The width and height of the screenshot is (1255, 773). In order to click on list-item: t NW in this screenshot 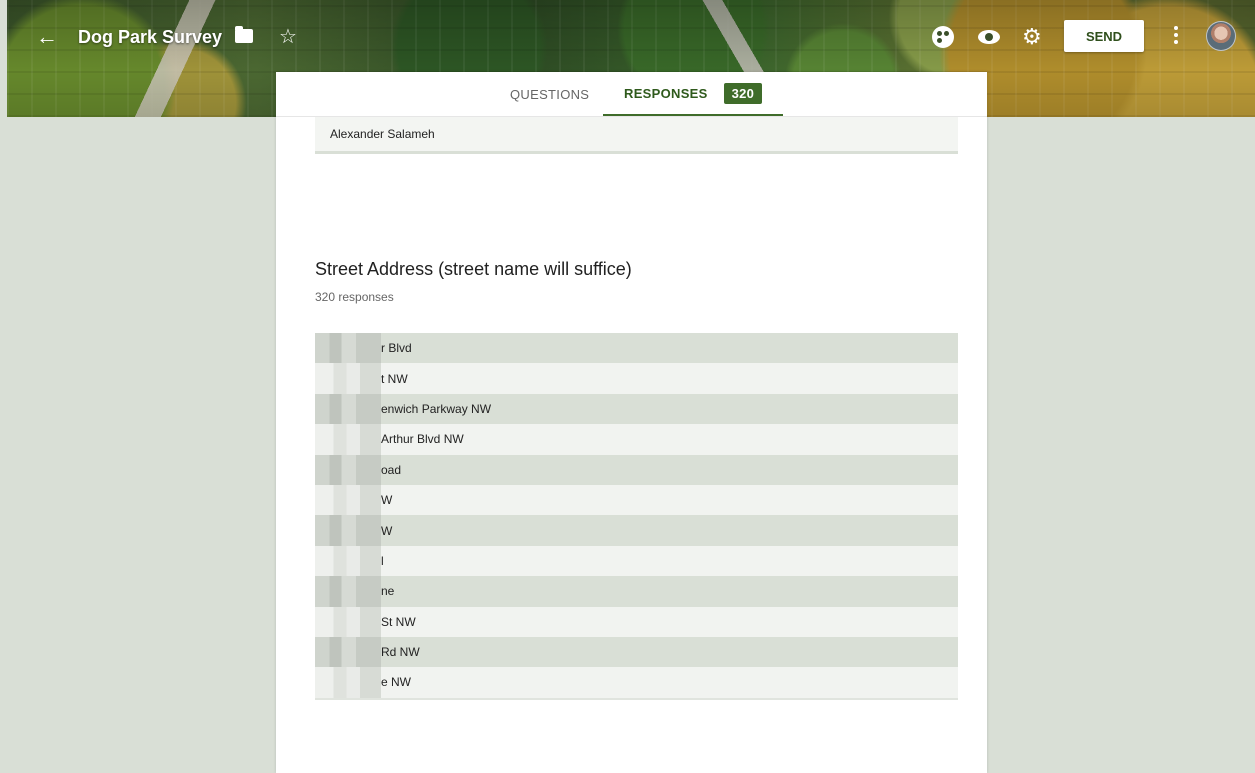, I will do `click(636, 378)`.